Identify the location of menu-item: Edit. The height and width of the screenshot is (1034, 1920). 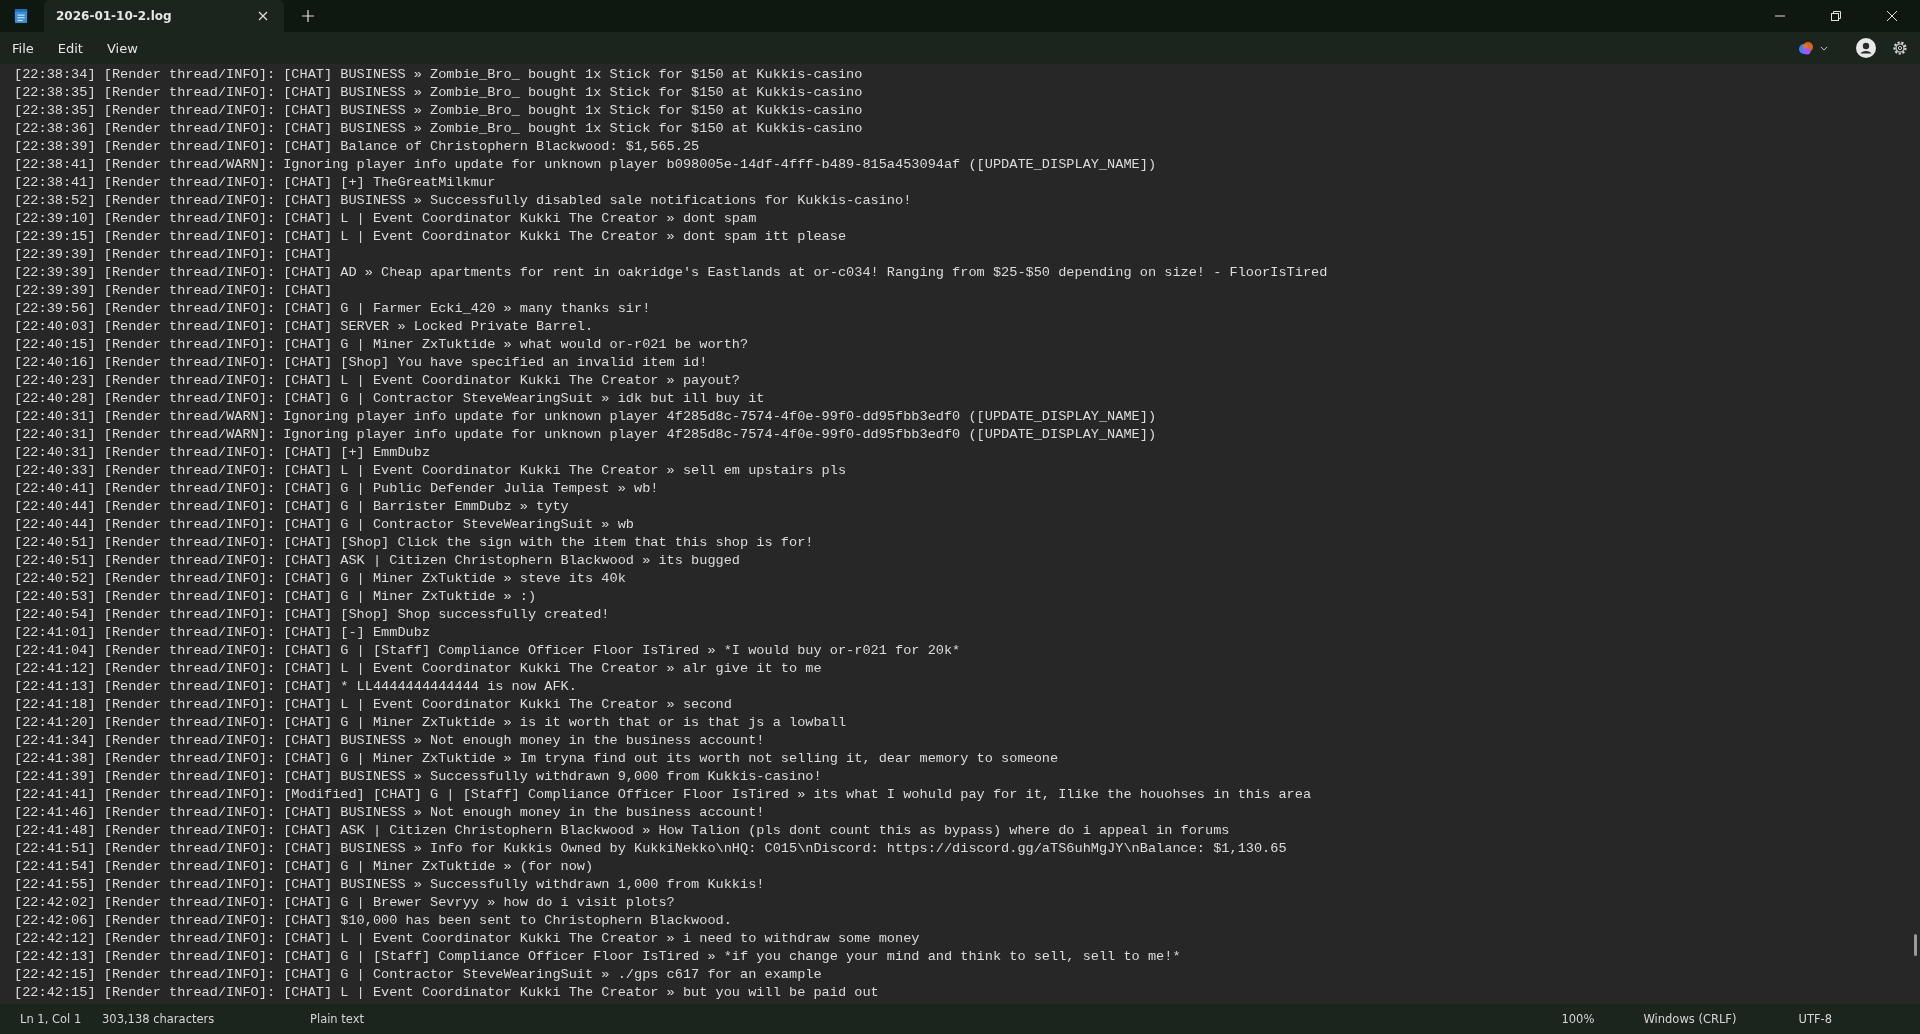
(70, 48).